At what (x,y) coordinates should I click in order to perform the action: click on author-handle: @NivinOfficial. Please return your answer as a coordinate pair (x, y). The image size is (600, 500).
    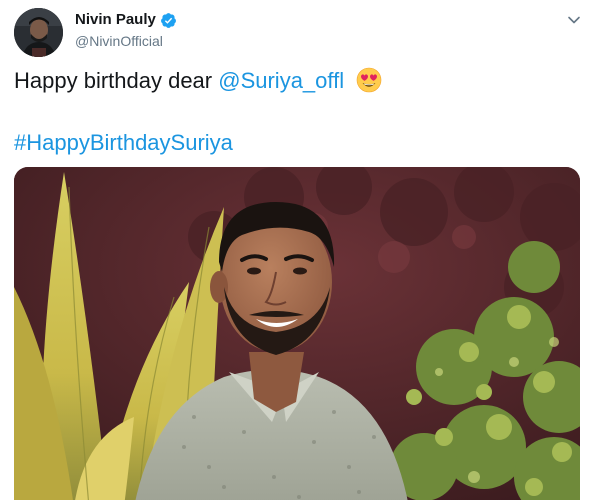
    Looking at the image, I should click on (126, 41).